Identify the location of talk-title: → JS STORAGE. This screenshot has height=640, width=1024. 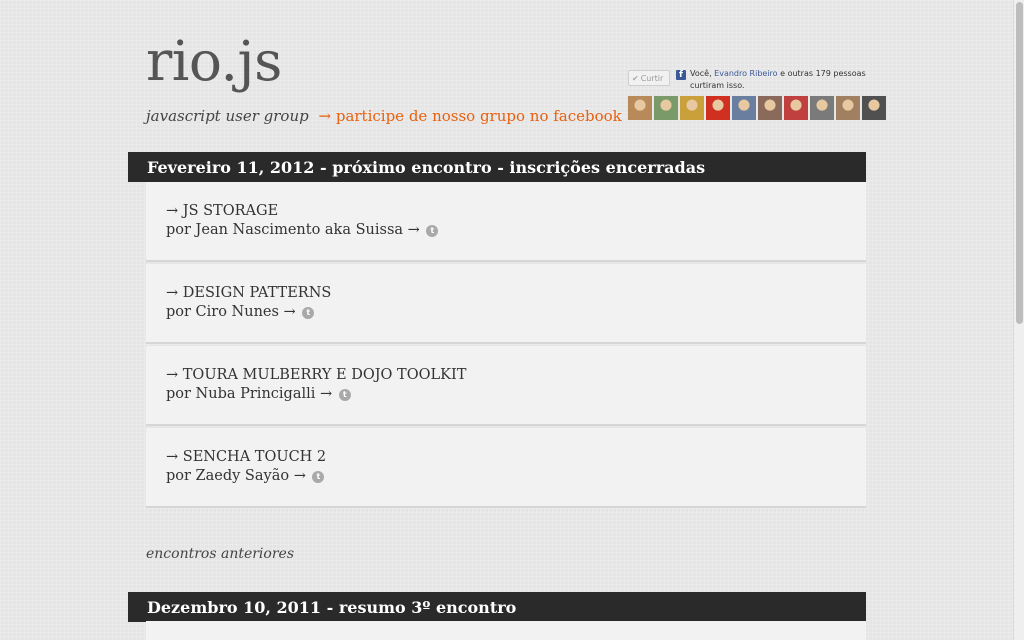
(516, 211).